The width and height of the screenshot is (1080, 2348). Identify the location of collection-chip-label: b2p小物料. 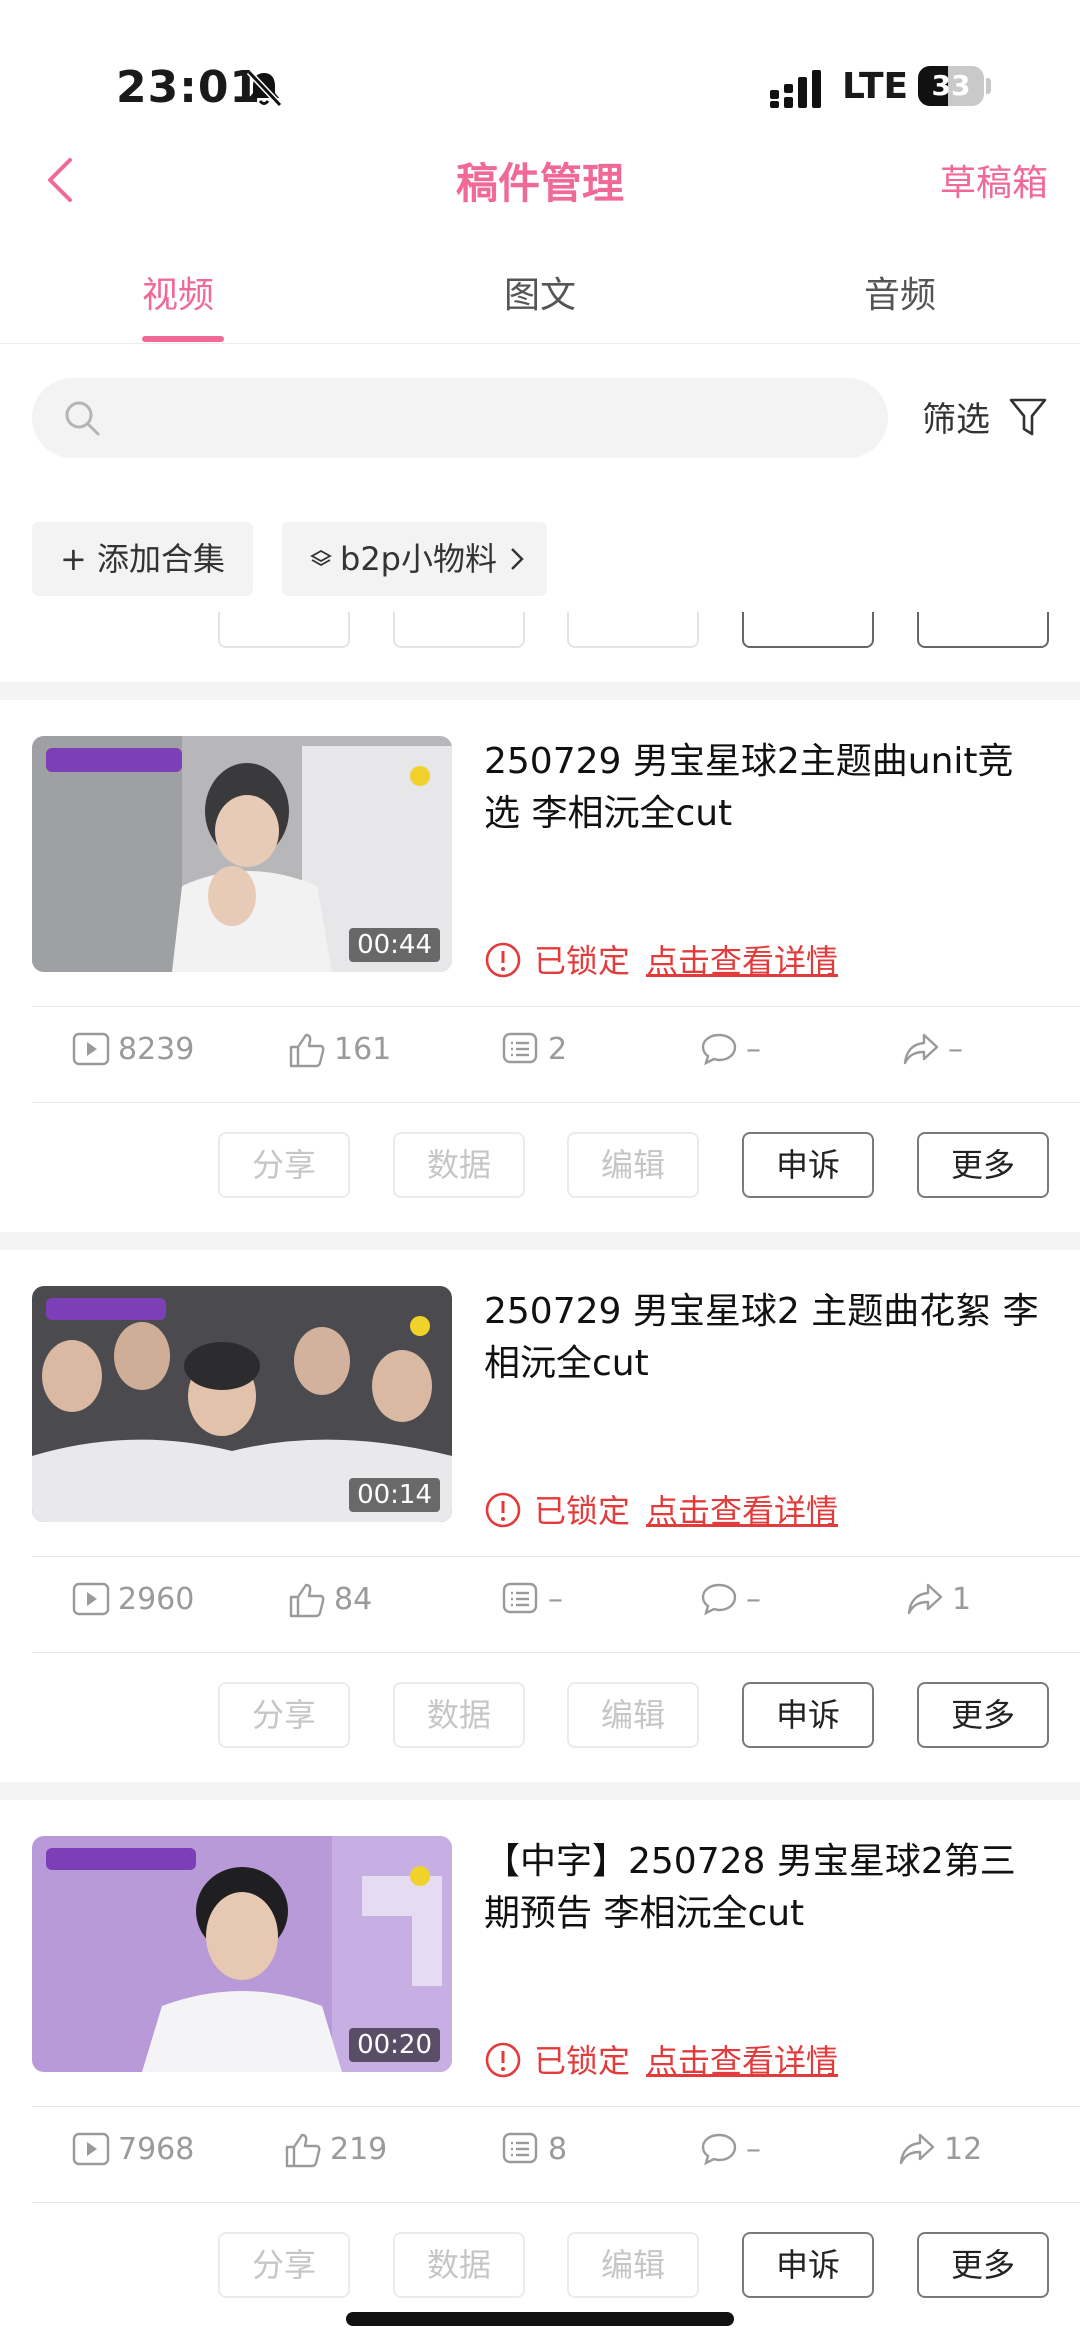
(418, 559).